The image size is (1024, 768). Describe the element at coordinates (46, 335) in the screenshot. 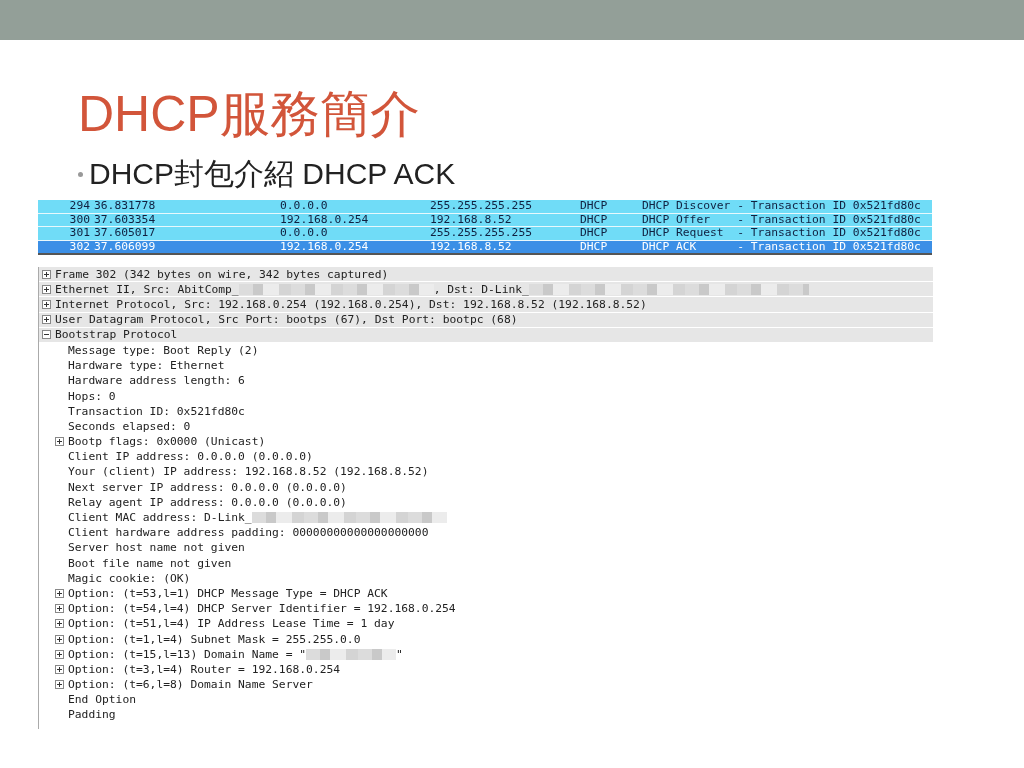

I see `collapse-icon` at that location.